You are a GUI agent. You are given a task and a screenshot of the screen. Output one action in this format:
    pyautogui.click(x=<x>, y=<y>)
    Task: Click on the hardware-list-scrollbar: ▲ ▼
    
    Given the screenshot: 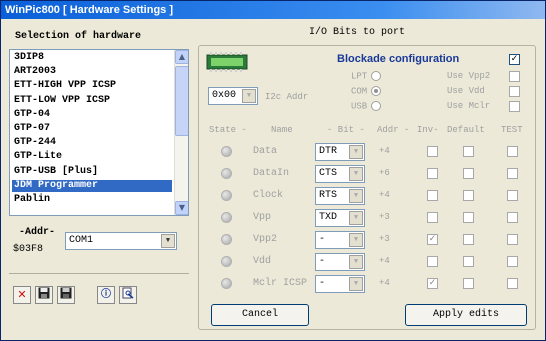 What is the action you would take?
    pyautogui.click(x=181, y=132)
    